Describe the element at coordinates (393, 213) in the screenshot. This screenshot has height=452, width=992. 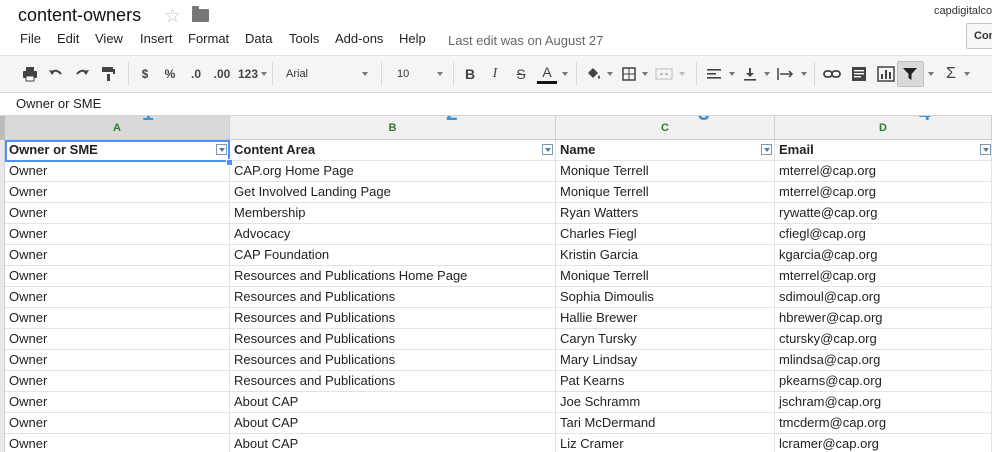
I see `cell-content-area: Membership` at that location.